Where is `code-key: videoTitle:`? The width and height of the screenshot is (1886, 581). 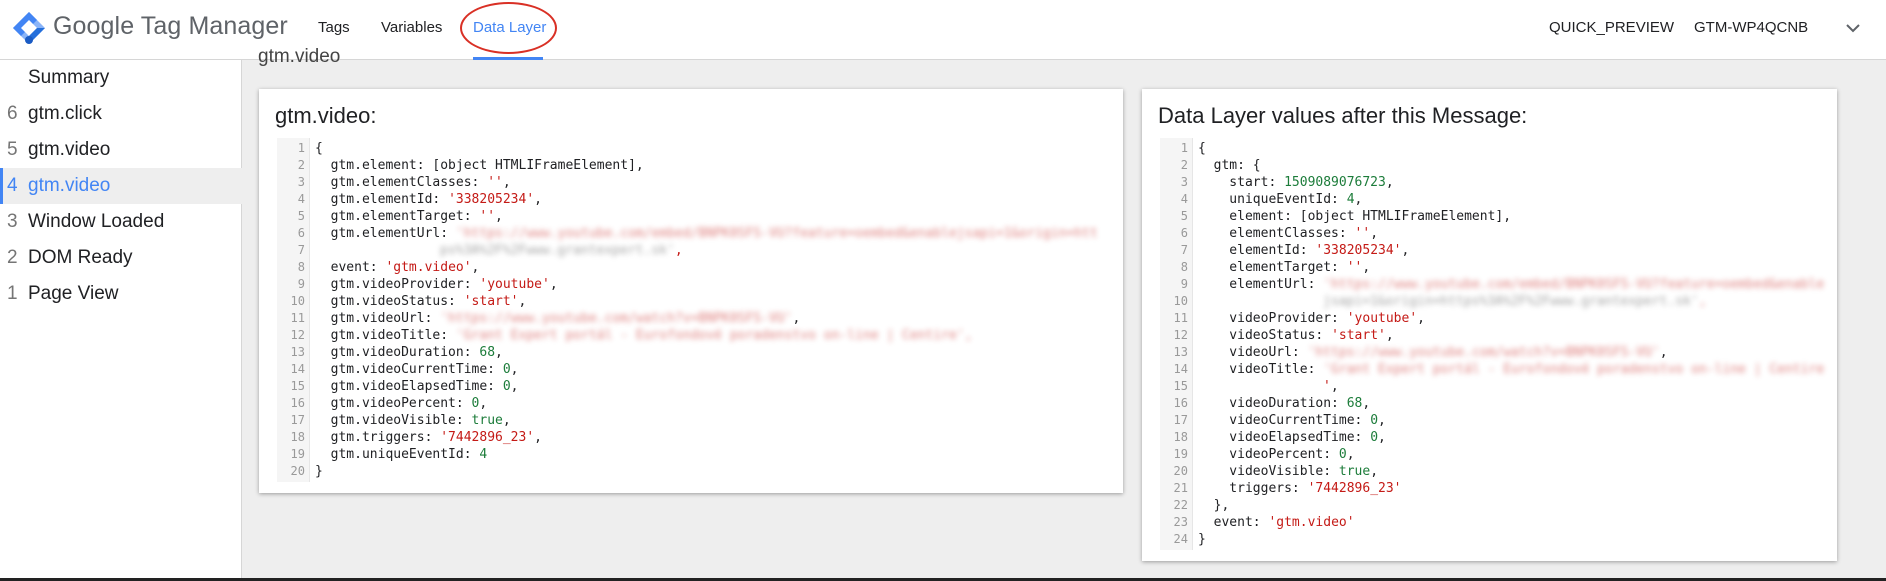 code-key: videoTitle: is located at coordinates (1261, 369).